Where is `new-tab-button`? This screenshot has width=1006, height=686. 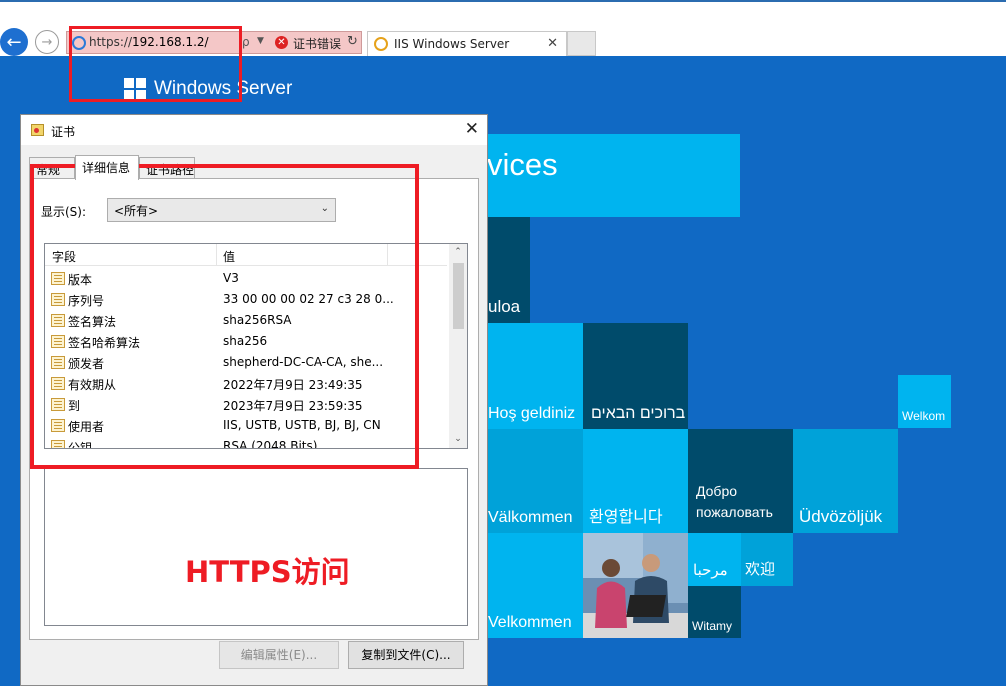 new-tab-button is located at coordinates (581, 43).